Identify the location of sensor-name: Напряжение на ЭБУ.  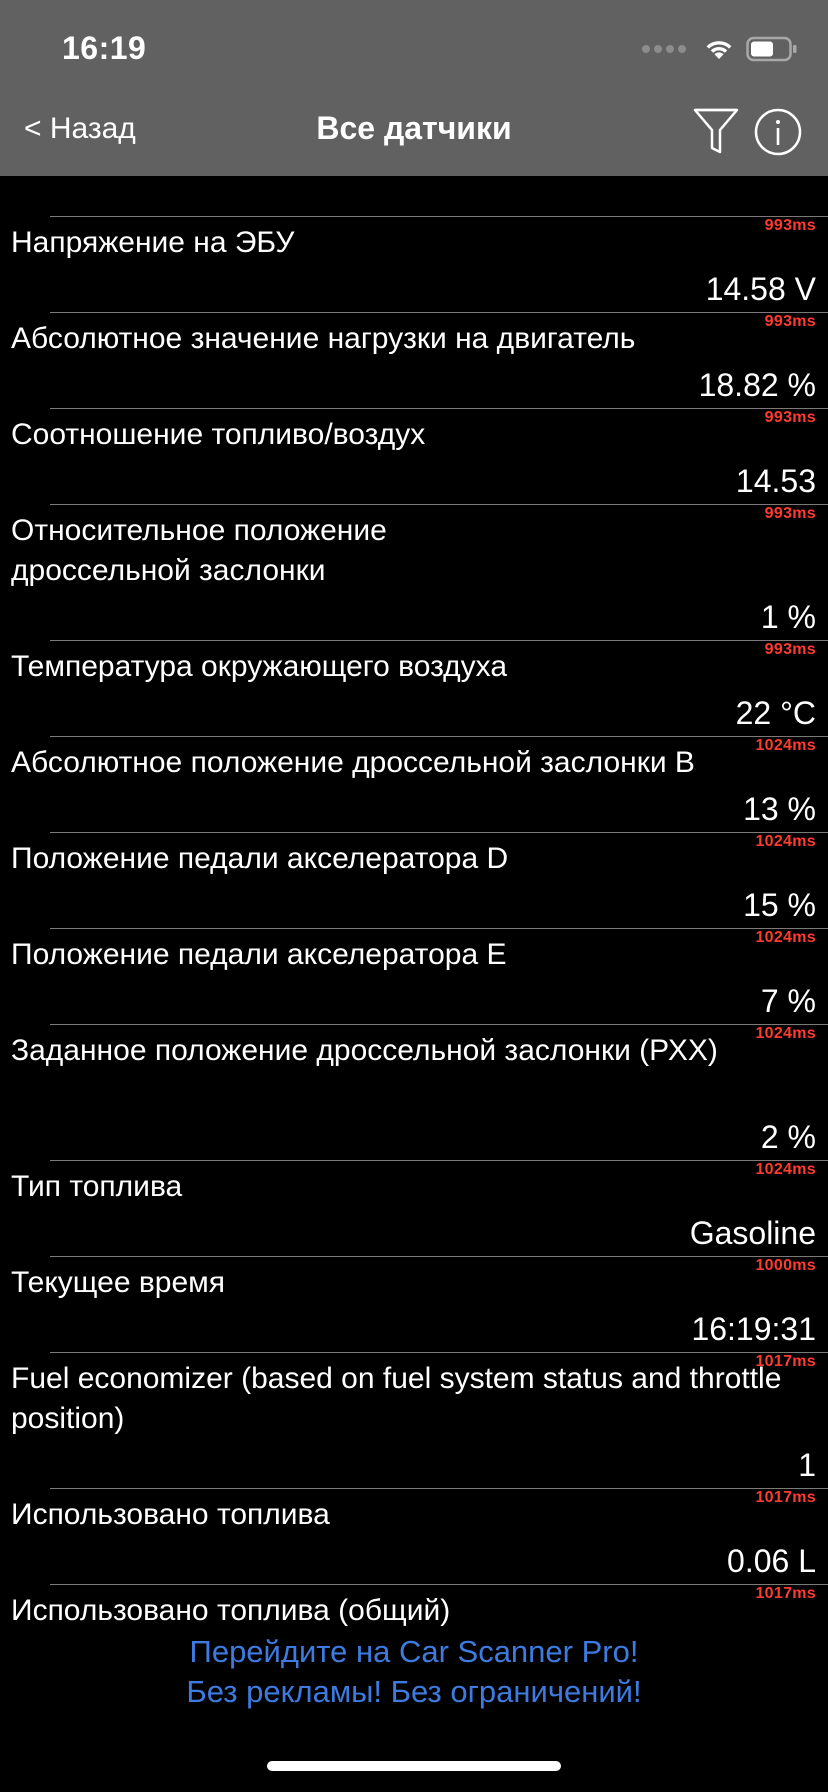
(153, 242).